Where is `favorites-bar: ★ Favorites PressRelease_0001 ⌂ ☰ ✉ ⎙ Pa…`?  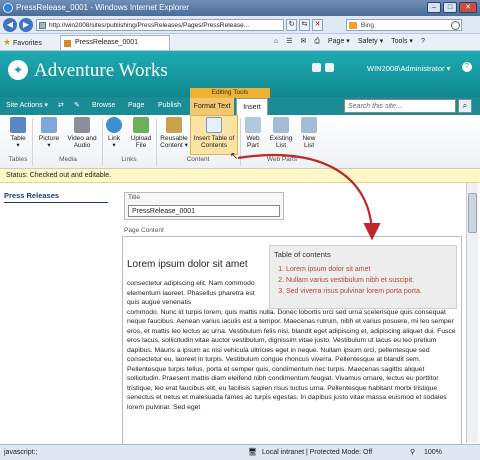 favorites-bar: ★ Favorites PressRelease_0001 ⌂ ☰ ✉ ⎙ Pa… is located at coordinates (240, 42).